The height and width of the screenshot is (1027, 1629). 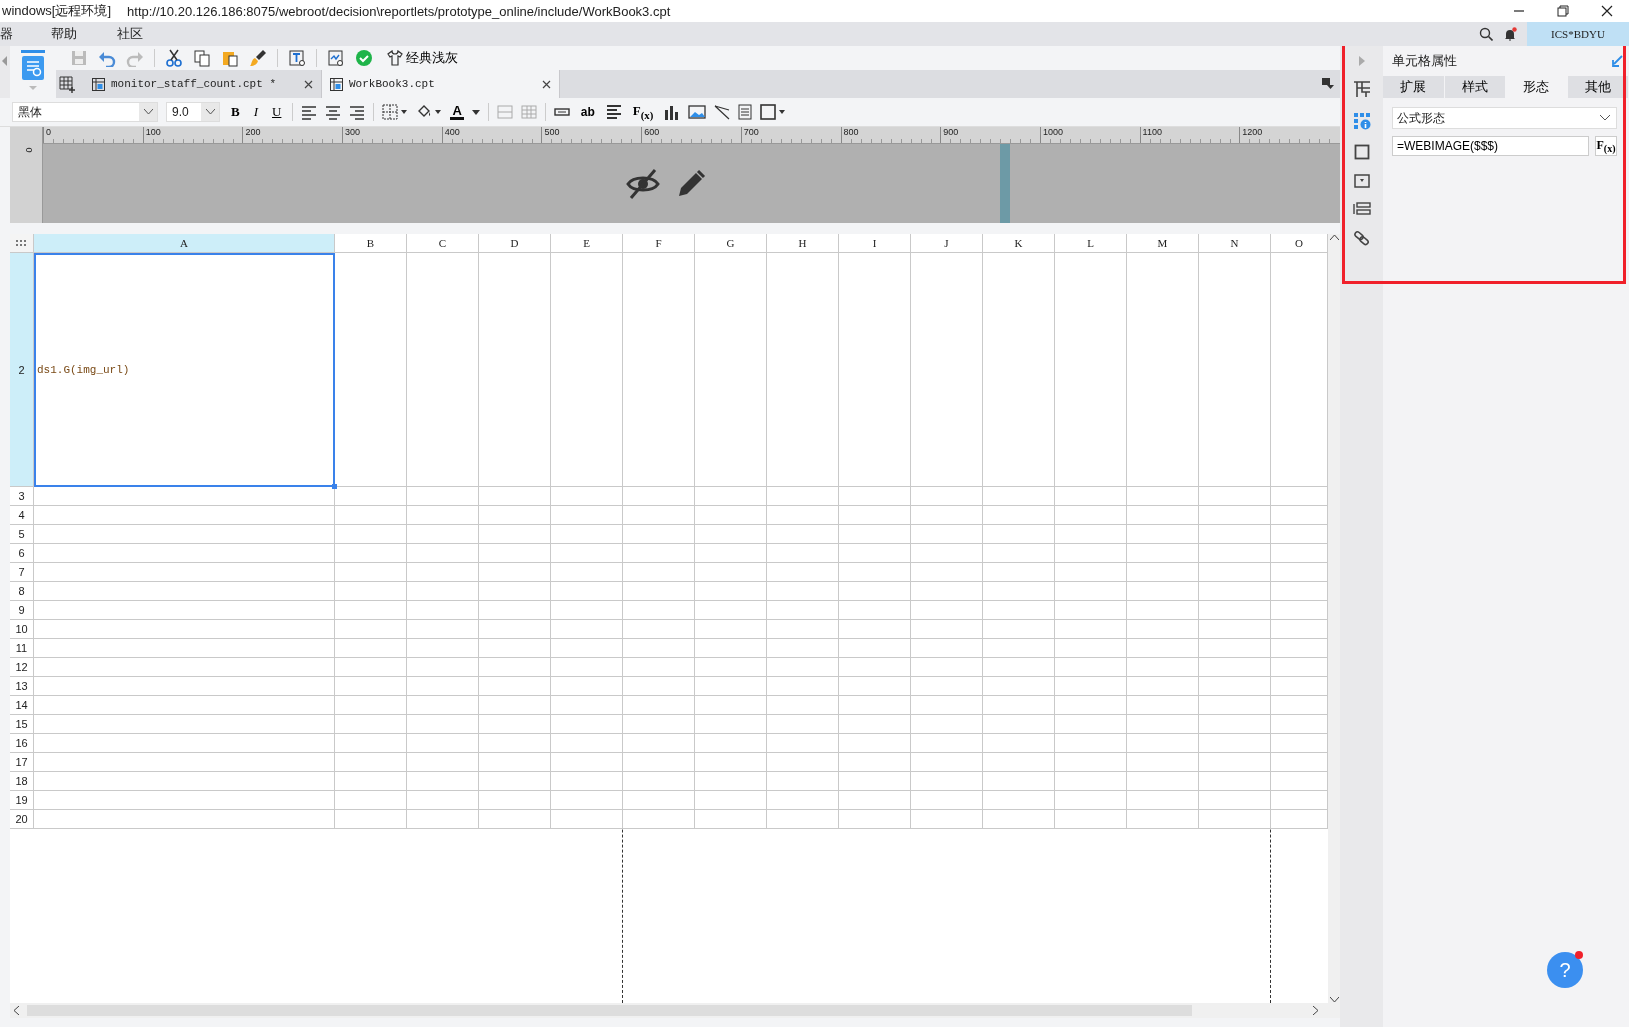 What do you see at coordinates (1361, 89) in the screenshot?
I see `cell-expand-icon` at bounding box center [1361, 89].